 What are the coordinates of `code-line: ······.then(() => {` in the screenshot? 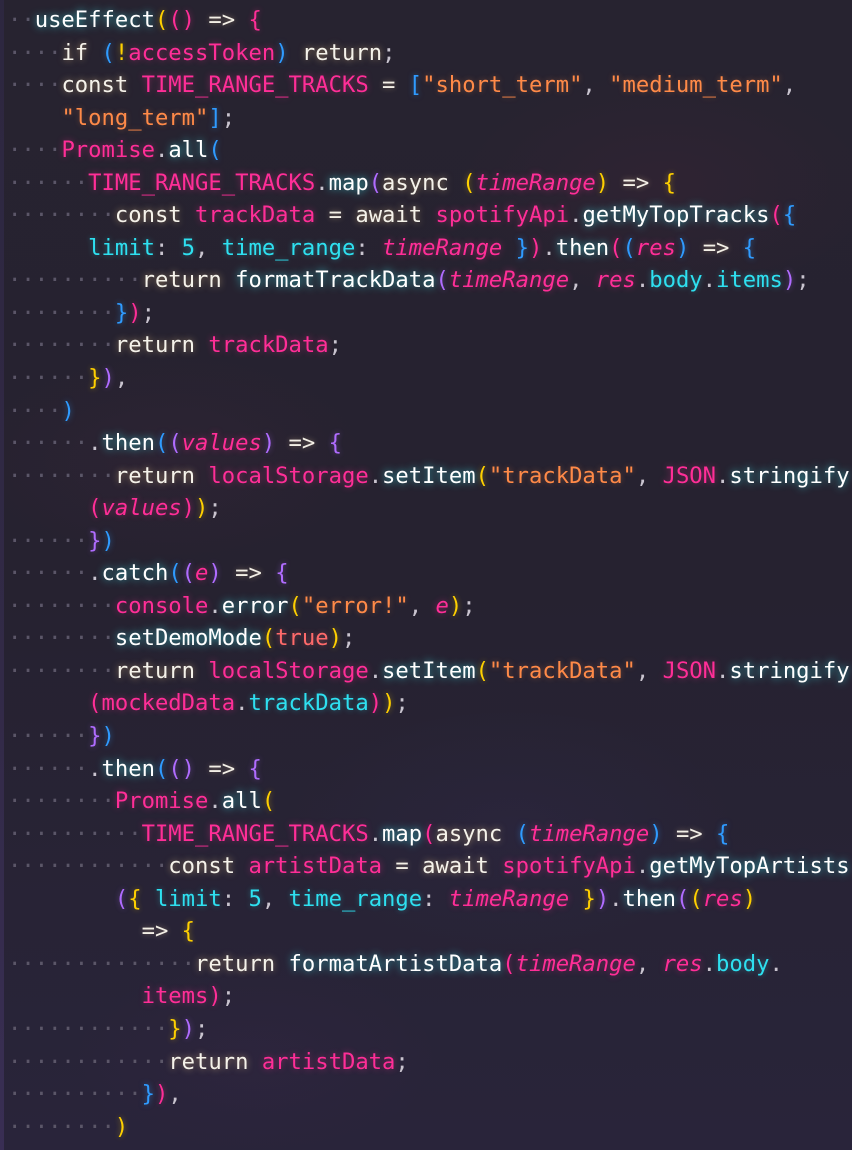 It's located at (426, 769).